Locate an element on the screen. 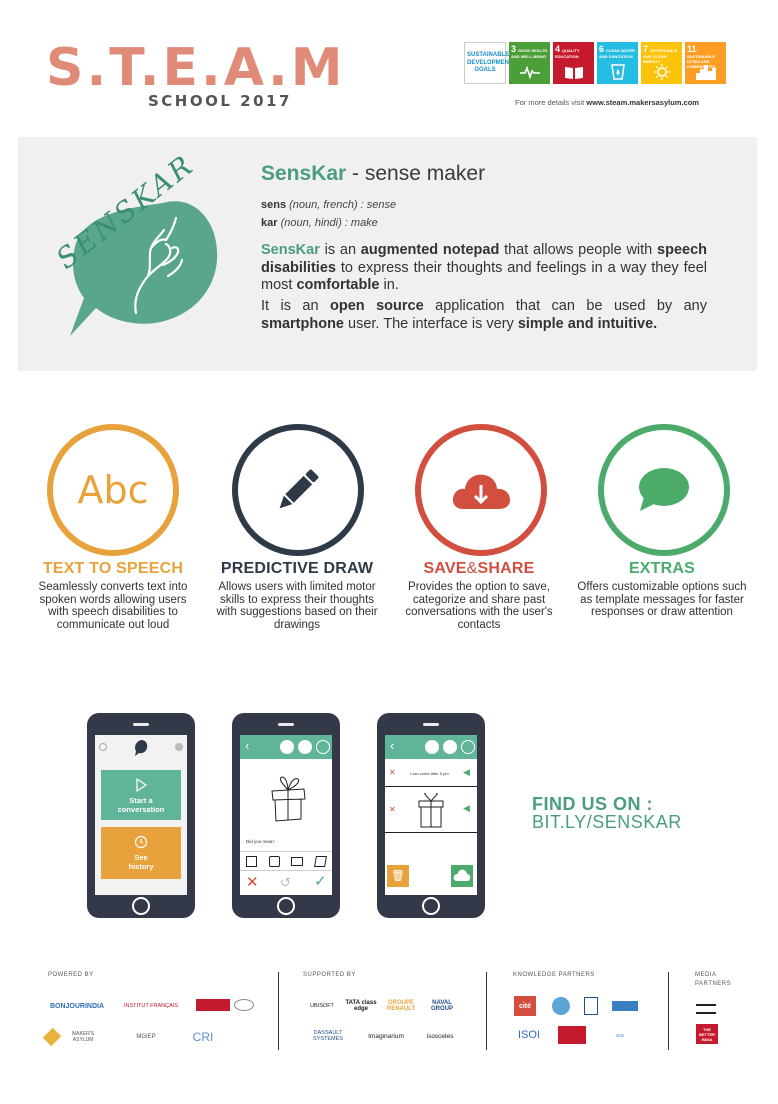  history-item: ✕ ◀ is located at coordinates (431, 811).